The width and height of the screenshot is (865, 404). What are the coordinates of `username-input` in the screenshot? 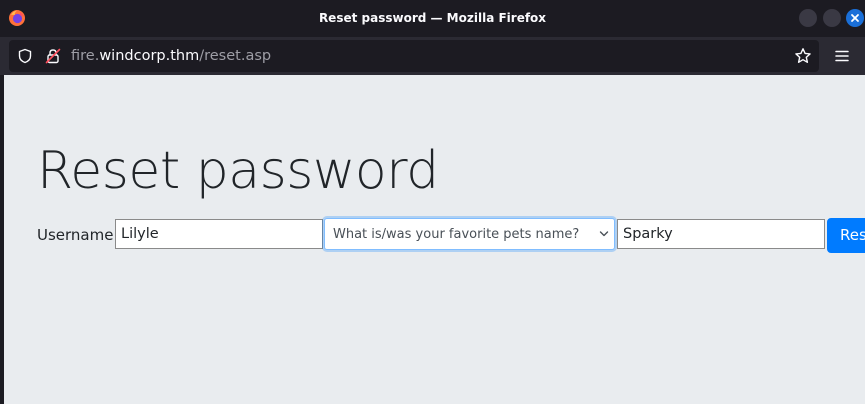 It's located at (219, 234).